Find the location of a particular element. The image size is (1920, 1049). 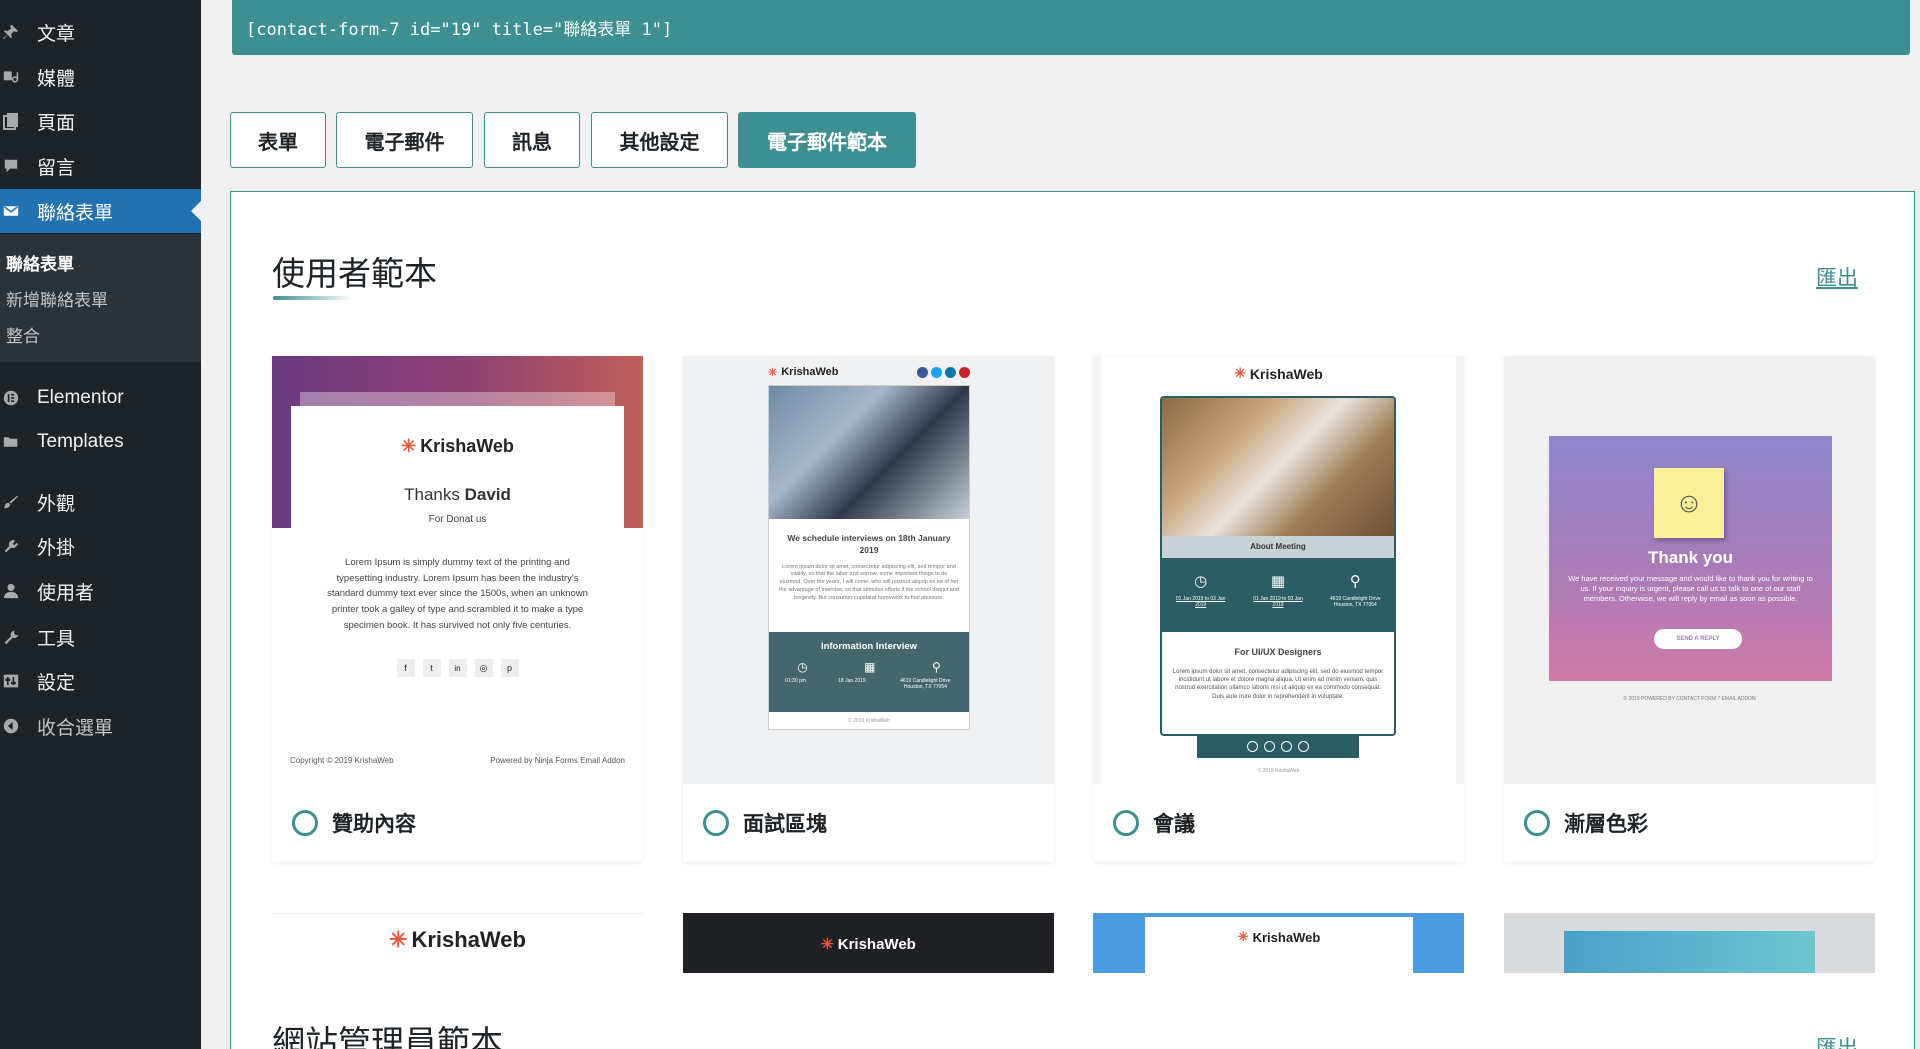

location-icon: ⚲ is located at coordinates (1355, 581).